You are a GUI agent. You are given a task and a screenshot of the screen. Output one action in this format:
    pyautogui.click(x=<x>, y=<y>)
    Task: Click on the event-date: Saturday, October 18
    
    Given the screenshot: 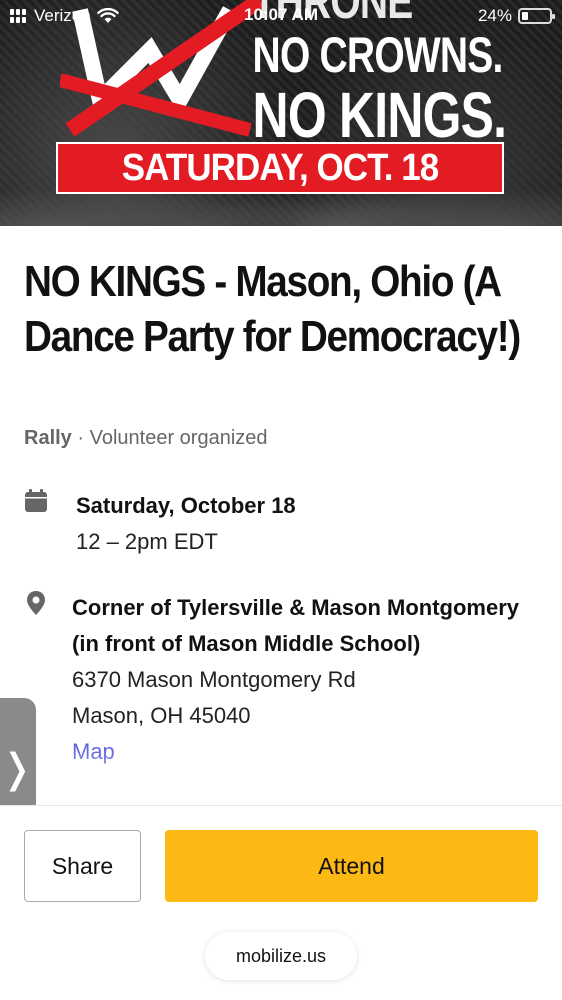 What is the action you would take?
    pyautogui.click(x=186, y=505)
    